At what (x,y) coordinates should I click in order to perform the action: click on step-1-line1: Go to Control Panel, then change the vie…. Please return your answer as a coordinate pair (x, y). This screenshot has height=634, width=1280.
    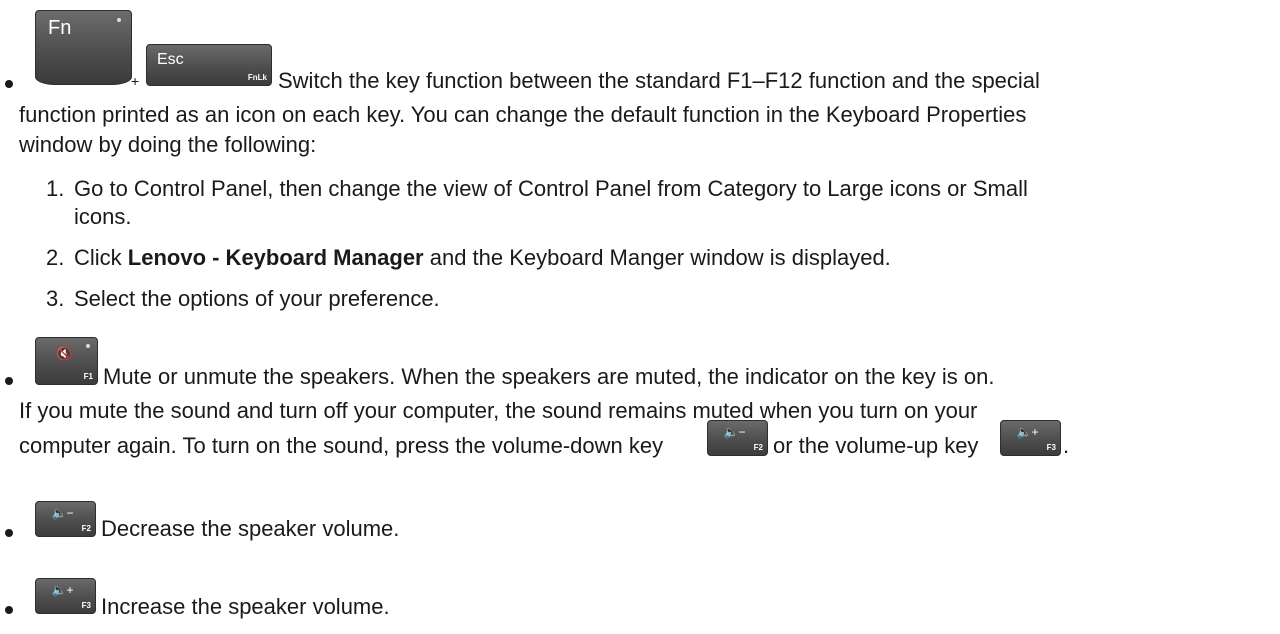
    Looking at the image, I should click on (551, 188).